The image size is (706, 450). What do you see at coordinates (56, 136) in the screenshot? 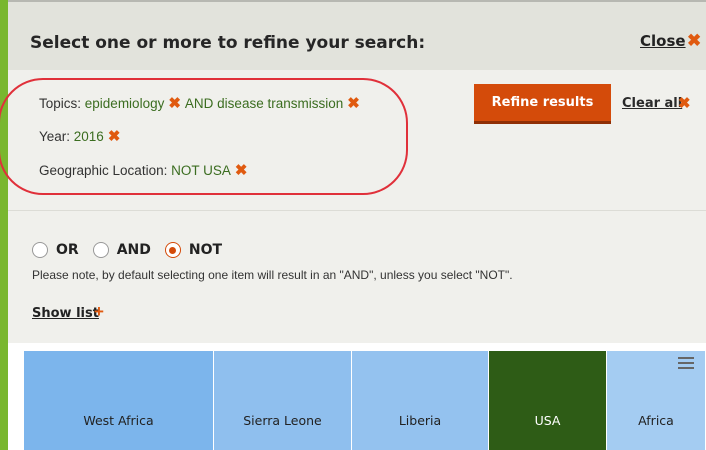
I see `filter-year-label: Year:` at bounding box center [56, 136].